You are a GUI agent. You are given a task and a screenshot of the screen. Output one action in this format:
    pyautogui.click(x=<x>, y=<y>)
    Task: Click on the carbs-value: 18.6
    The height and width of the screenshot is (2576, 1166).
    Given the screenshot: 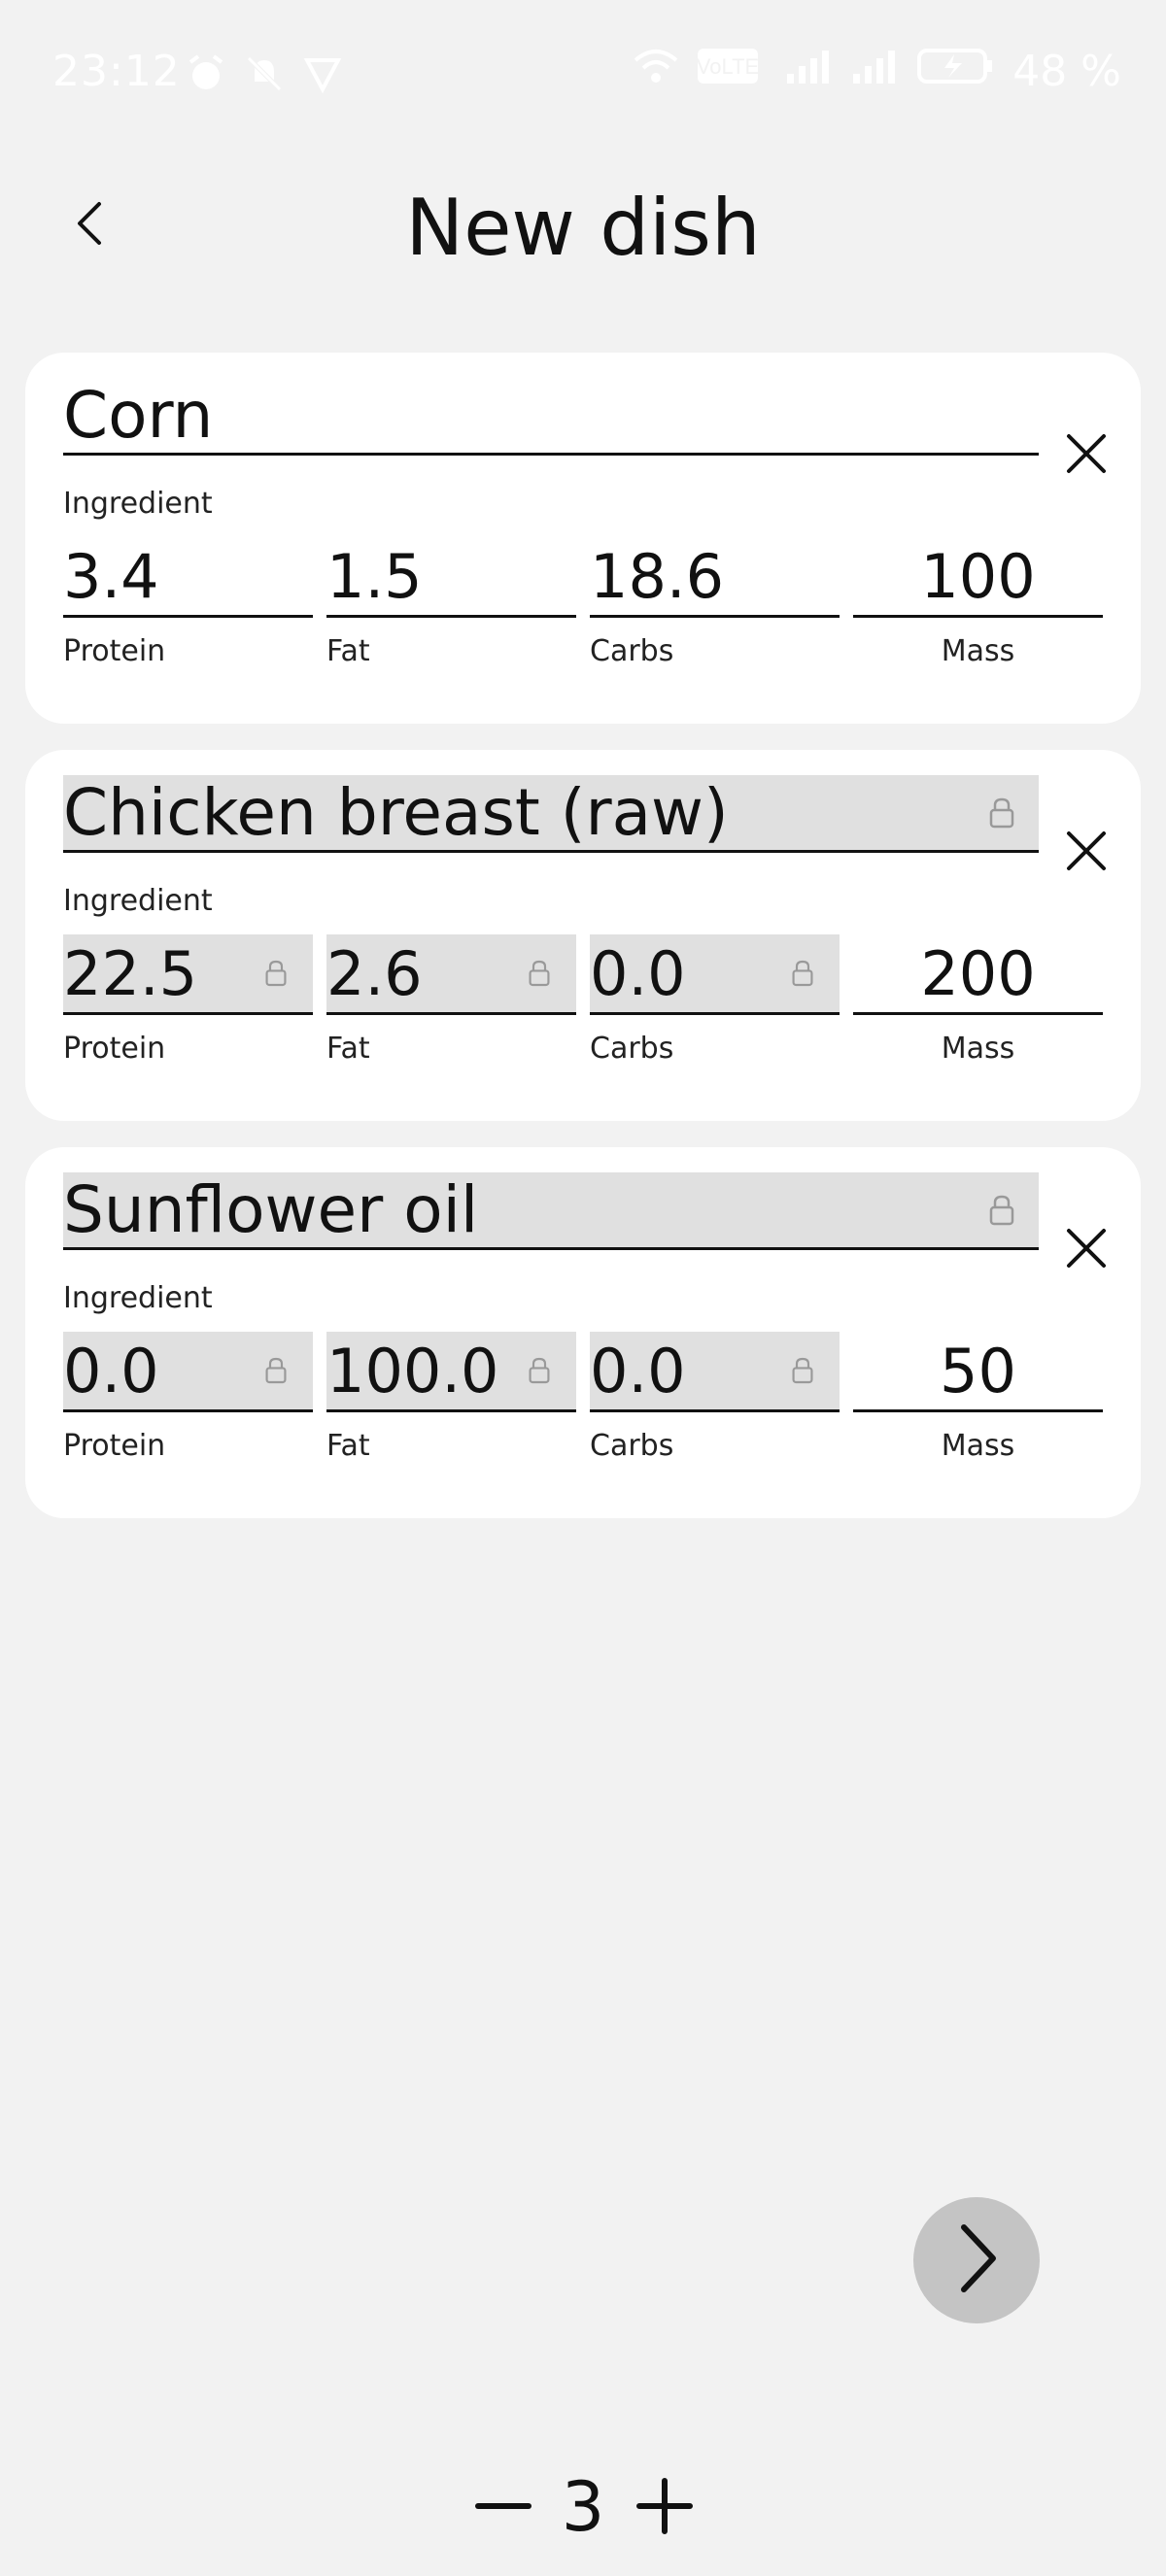 What is the action you would take?
    pyautogui.click(x=657, y=576)
    